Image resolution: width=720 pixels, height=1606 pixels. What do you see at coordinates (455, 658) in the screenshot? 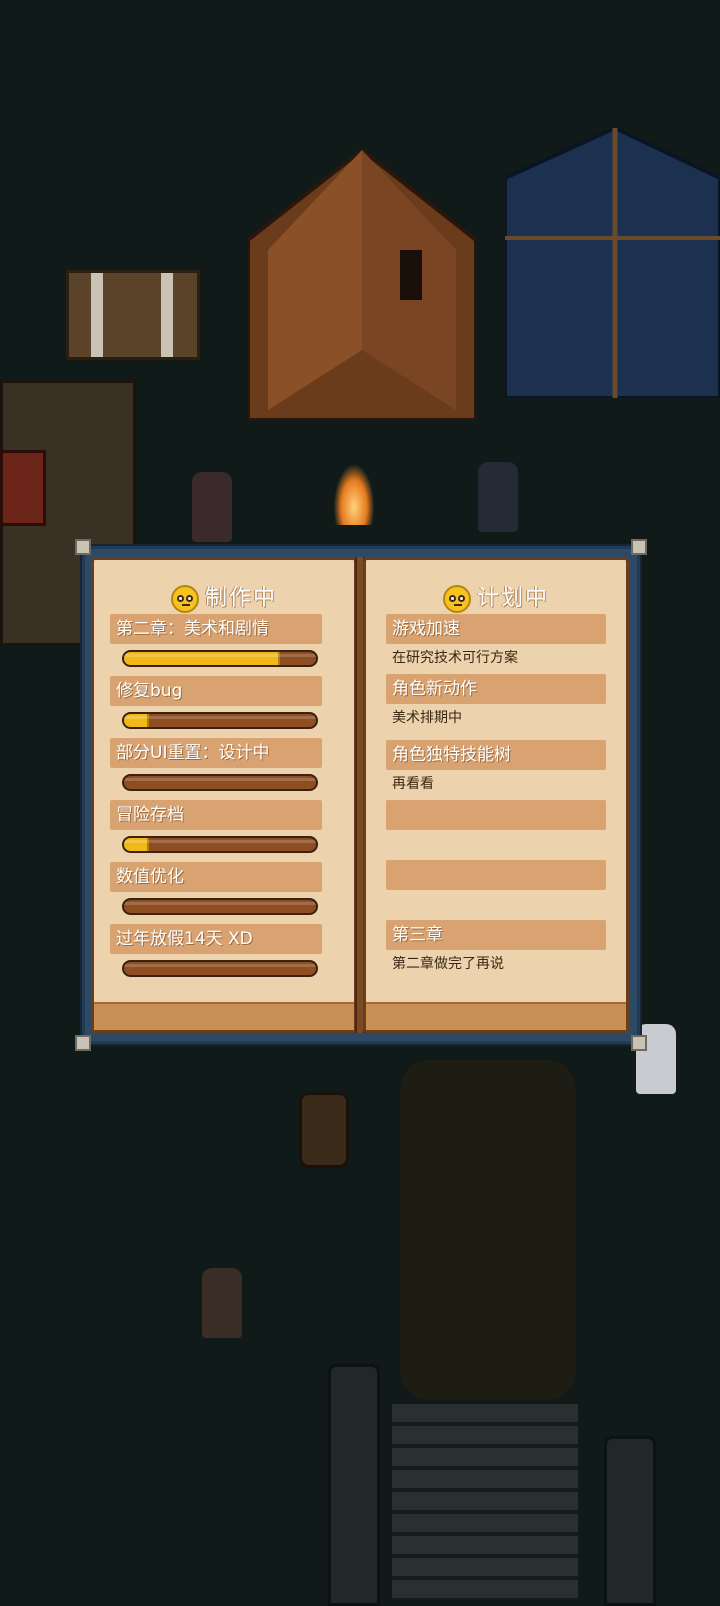
I see `plan-note: 在研究技术可行方案` at bounding box center [455, 658].